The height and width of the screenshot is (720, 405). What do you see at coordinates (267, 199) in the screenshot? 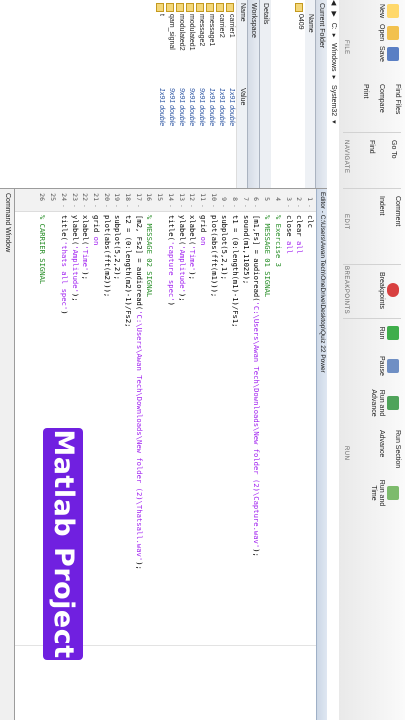
I see `line-number: 5` at bounding box center [267, 199].